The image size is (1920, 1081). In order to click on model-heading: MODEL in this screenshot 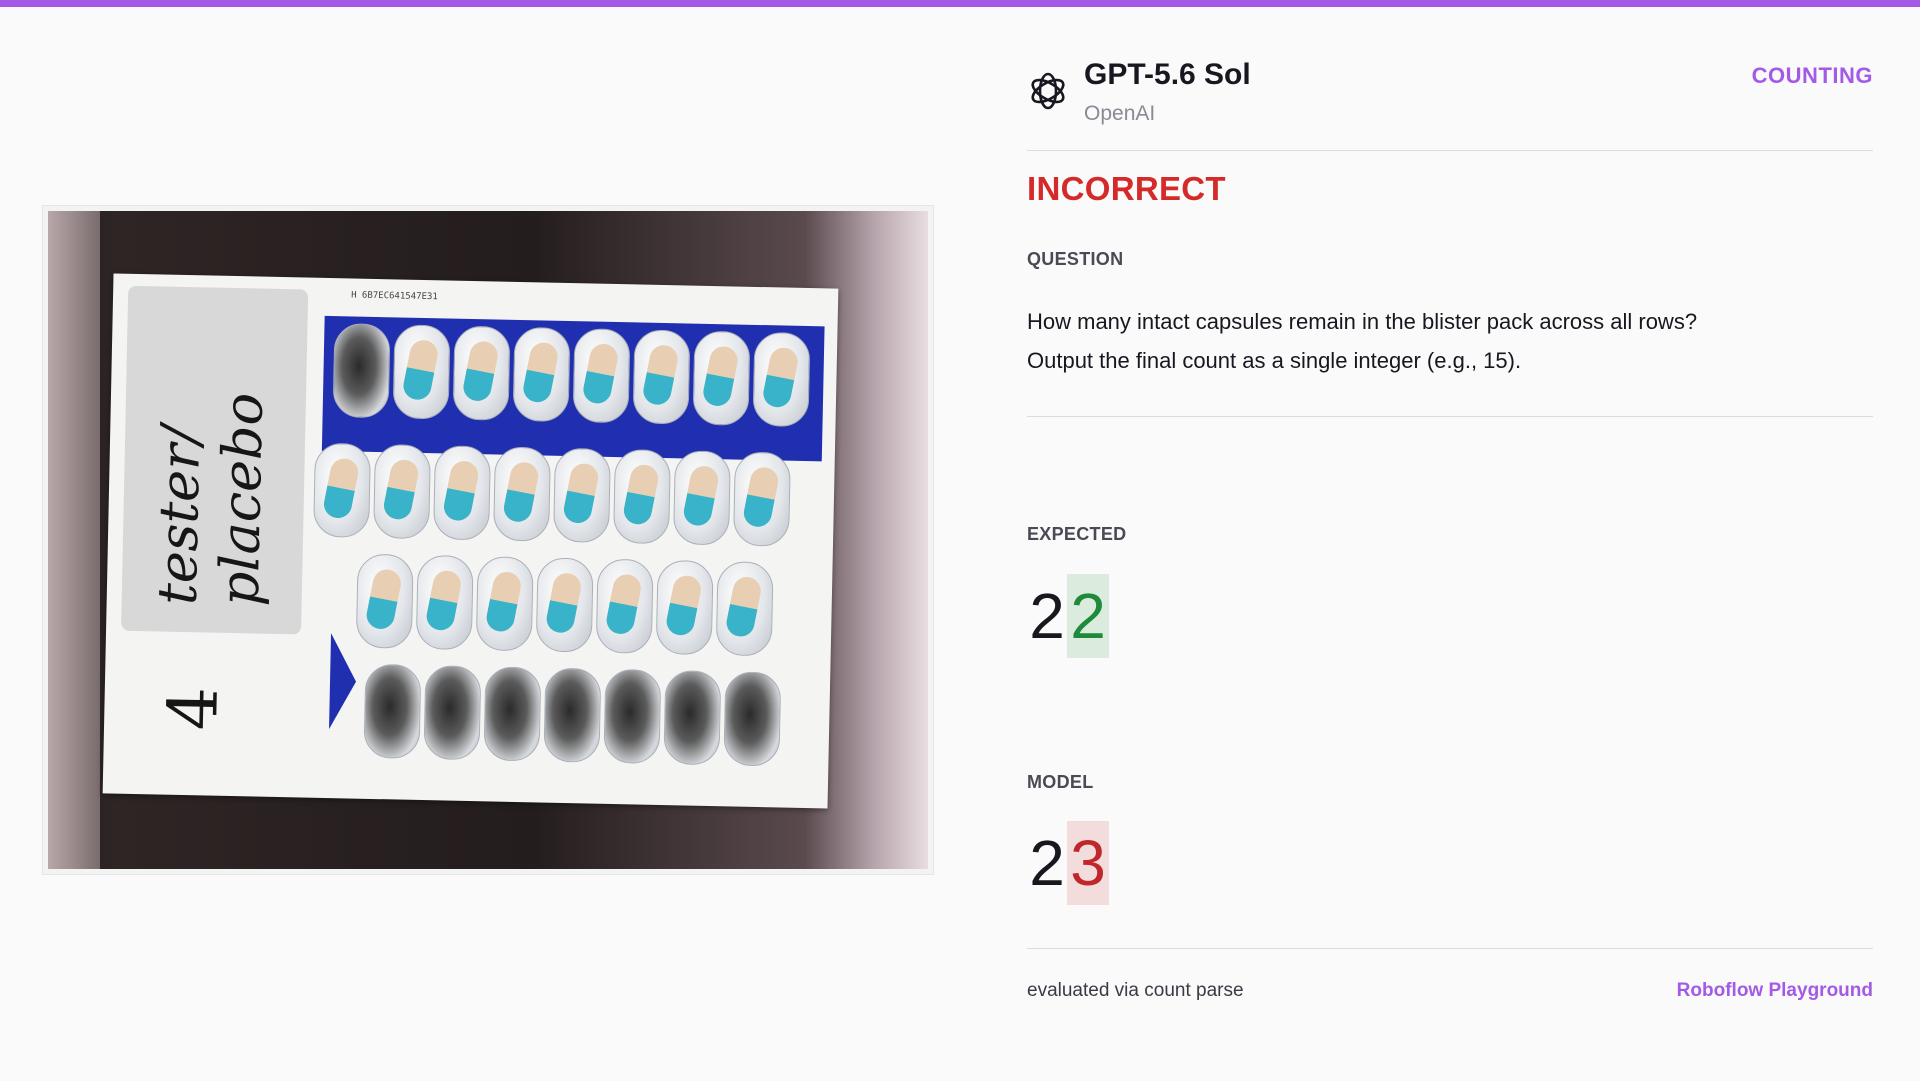, I will do `click(1060, 782)`.